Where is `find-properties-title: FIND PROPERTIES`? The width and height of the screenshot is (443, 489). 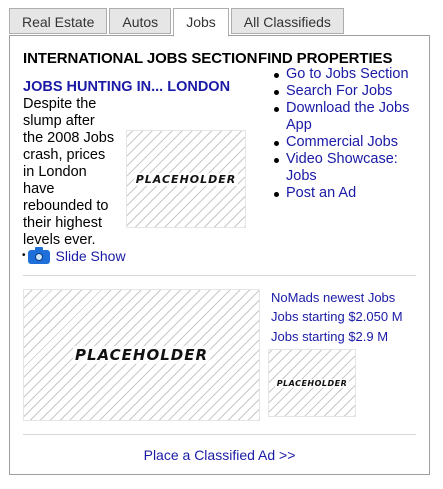 find-properties-title: FIND PROPERTIES is located at coordinates (325, 58).